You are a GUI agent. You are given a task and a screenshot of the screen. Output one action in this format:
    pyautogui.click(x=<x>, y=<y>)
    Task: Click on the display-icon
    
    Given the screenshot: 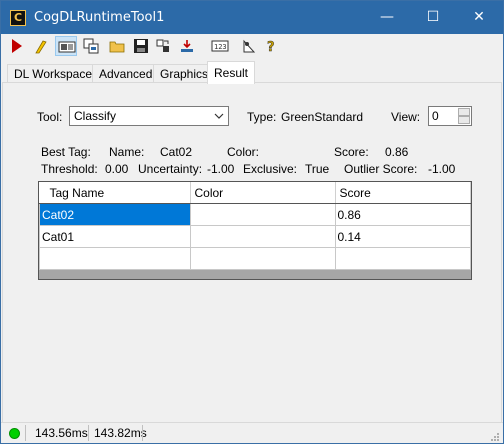 What is the action you would take?
    pyautogui.click(x=67, y=47)
    